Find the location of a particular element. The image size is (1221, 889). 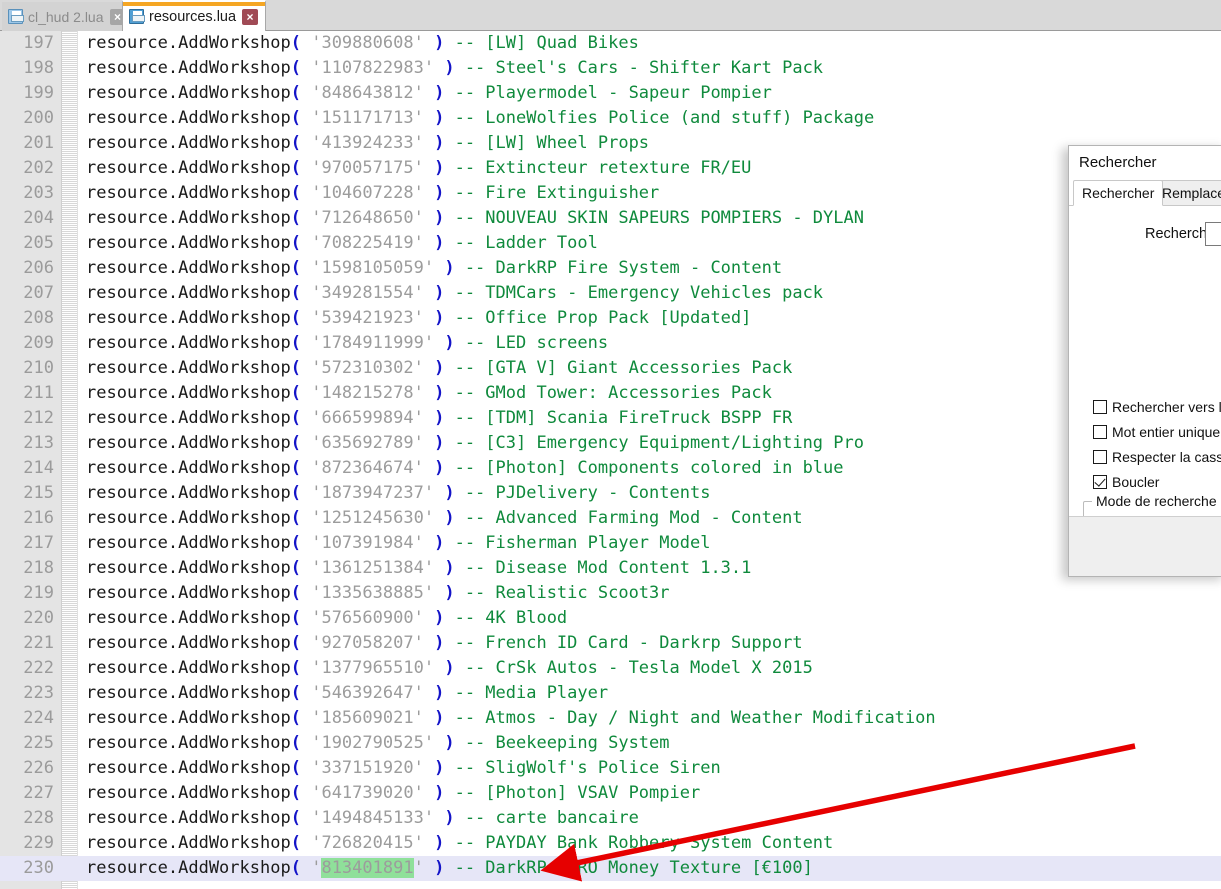

find-checkbox-option: Rechercher vers l'a is located at coordinates (1157, 406).